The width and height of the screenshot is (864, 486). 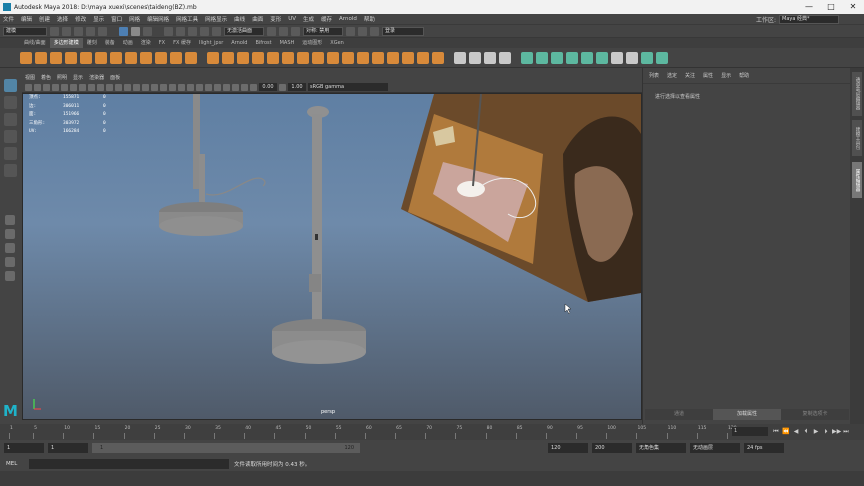 I want to click on offset-loop-icon, so click(x=490, y=57).